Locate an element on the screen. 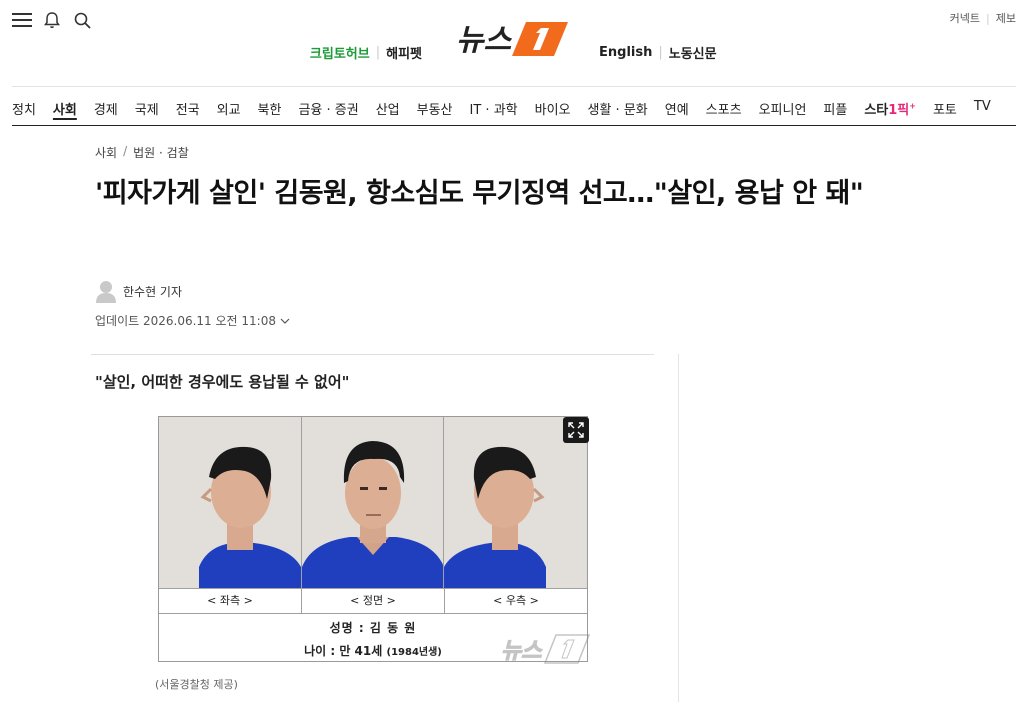 This screenshot has height=702, width=1032. label-left: < 좌측 > is located at coordinates (230, 601).